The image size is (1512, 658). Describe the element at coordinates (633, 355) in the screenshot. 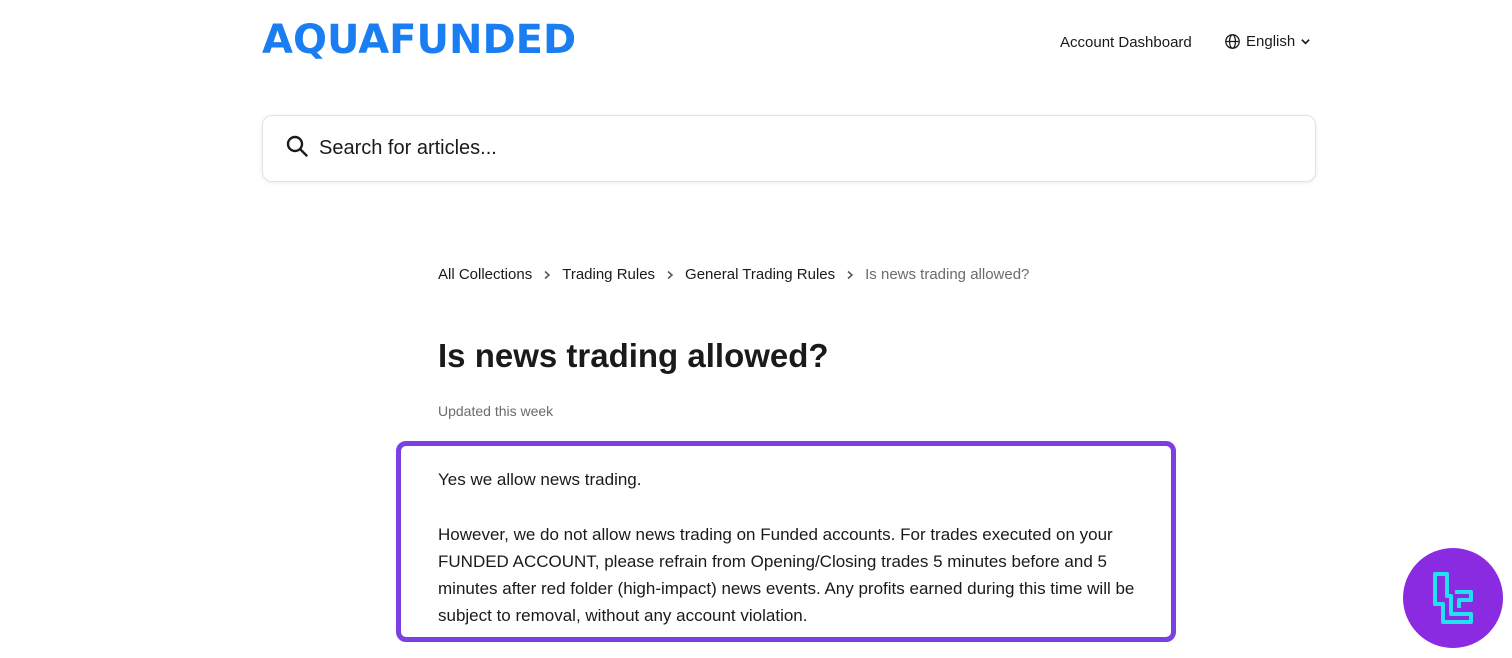

I see `article-title: Is news trading allowed?` at that location.